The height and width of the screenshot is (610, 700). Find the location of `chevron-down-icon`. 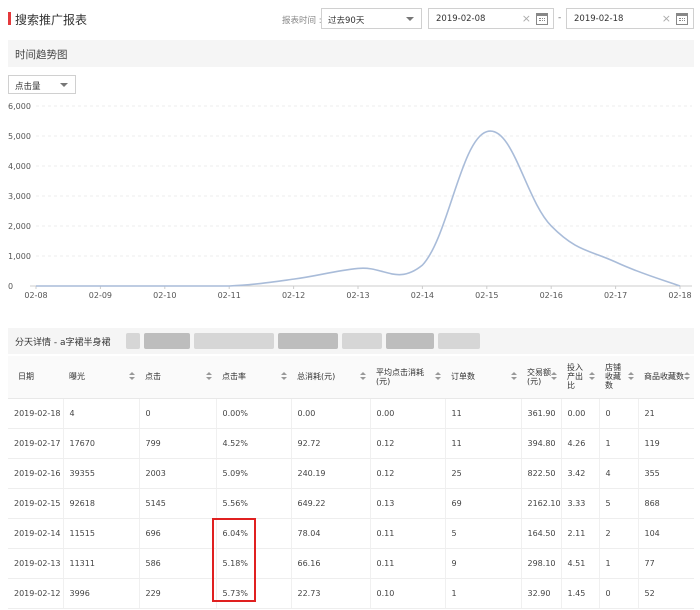

chevron-down-icon is located at coordinates (410, 19).